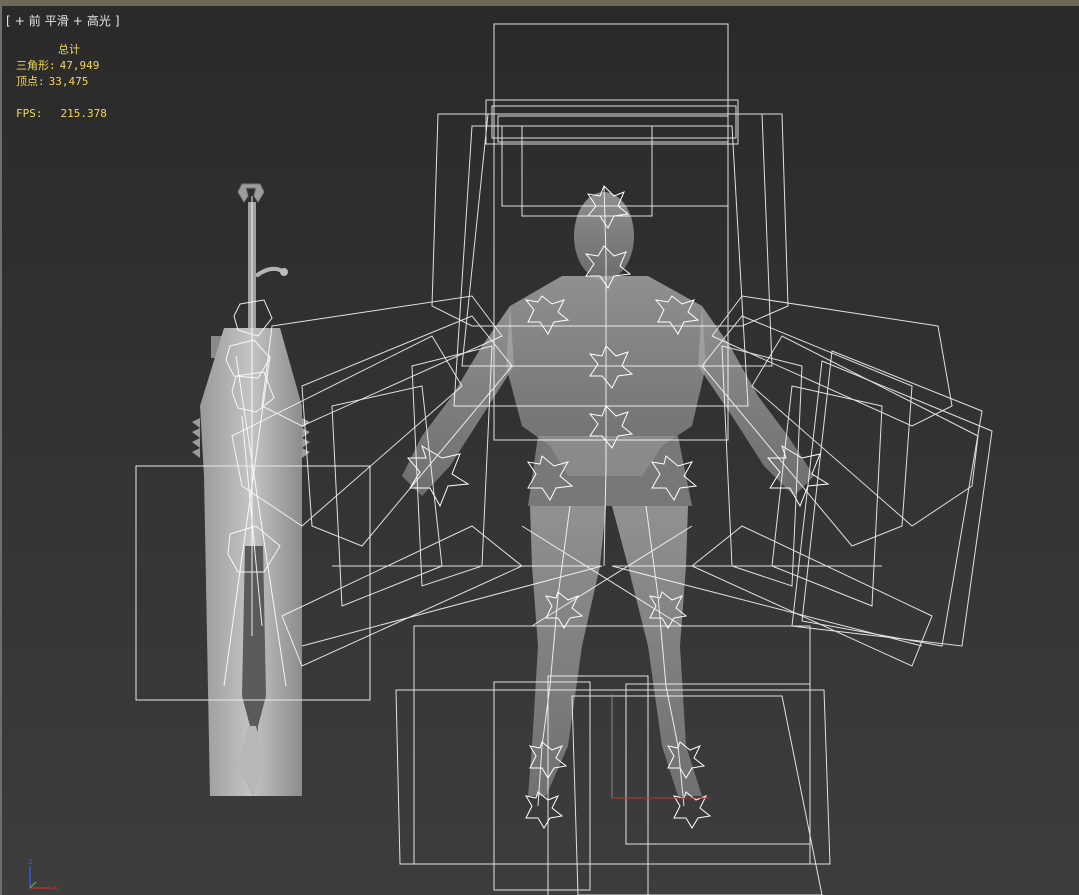  Describe the element at coordinates (99, 20) in the screenshot. I see `viewport-highlight-mode: 高光` at that location.